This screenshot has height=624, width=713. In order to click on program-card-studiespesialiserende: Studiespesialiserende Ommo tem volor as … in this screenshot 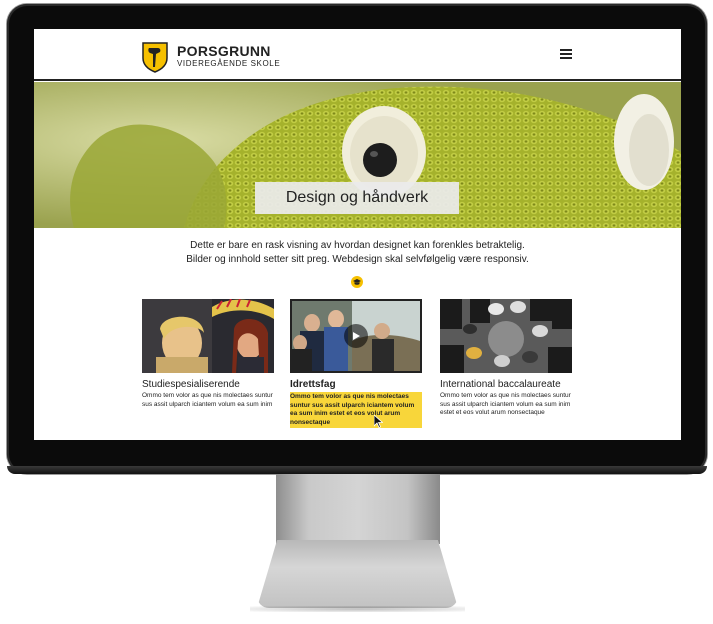, I will do `click(208, 354)`.